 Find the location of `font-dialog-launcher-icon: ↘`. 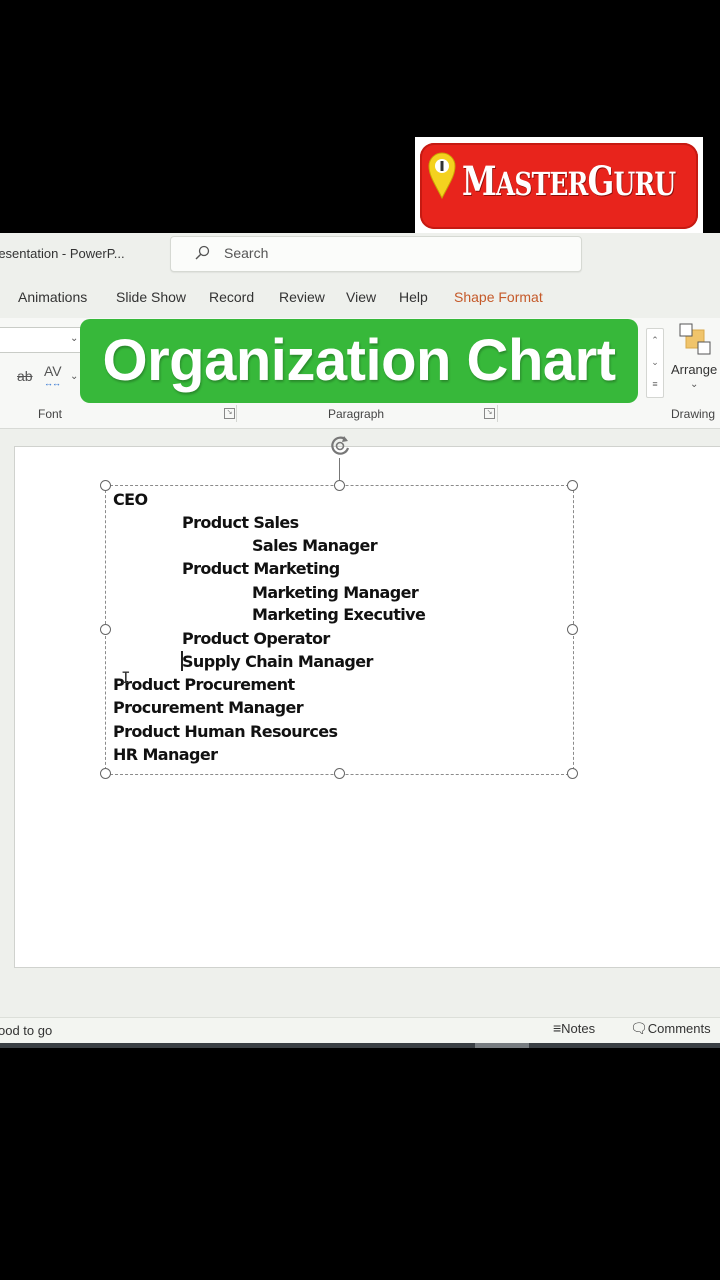

font-dialog-launcher-icon: ↘ is located at coordinates (229, 413).